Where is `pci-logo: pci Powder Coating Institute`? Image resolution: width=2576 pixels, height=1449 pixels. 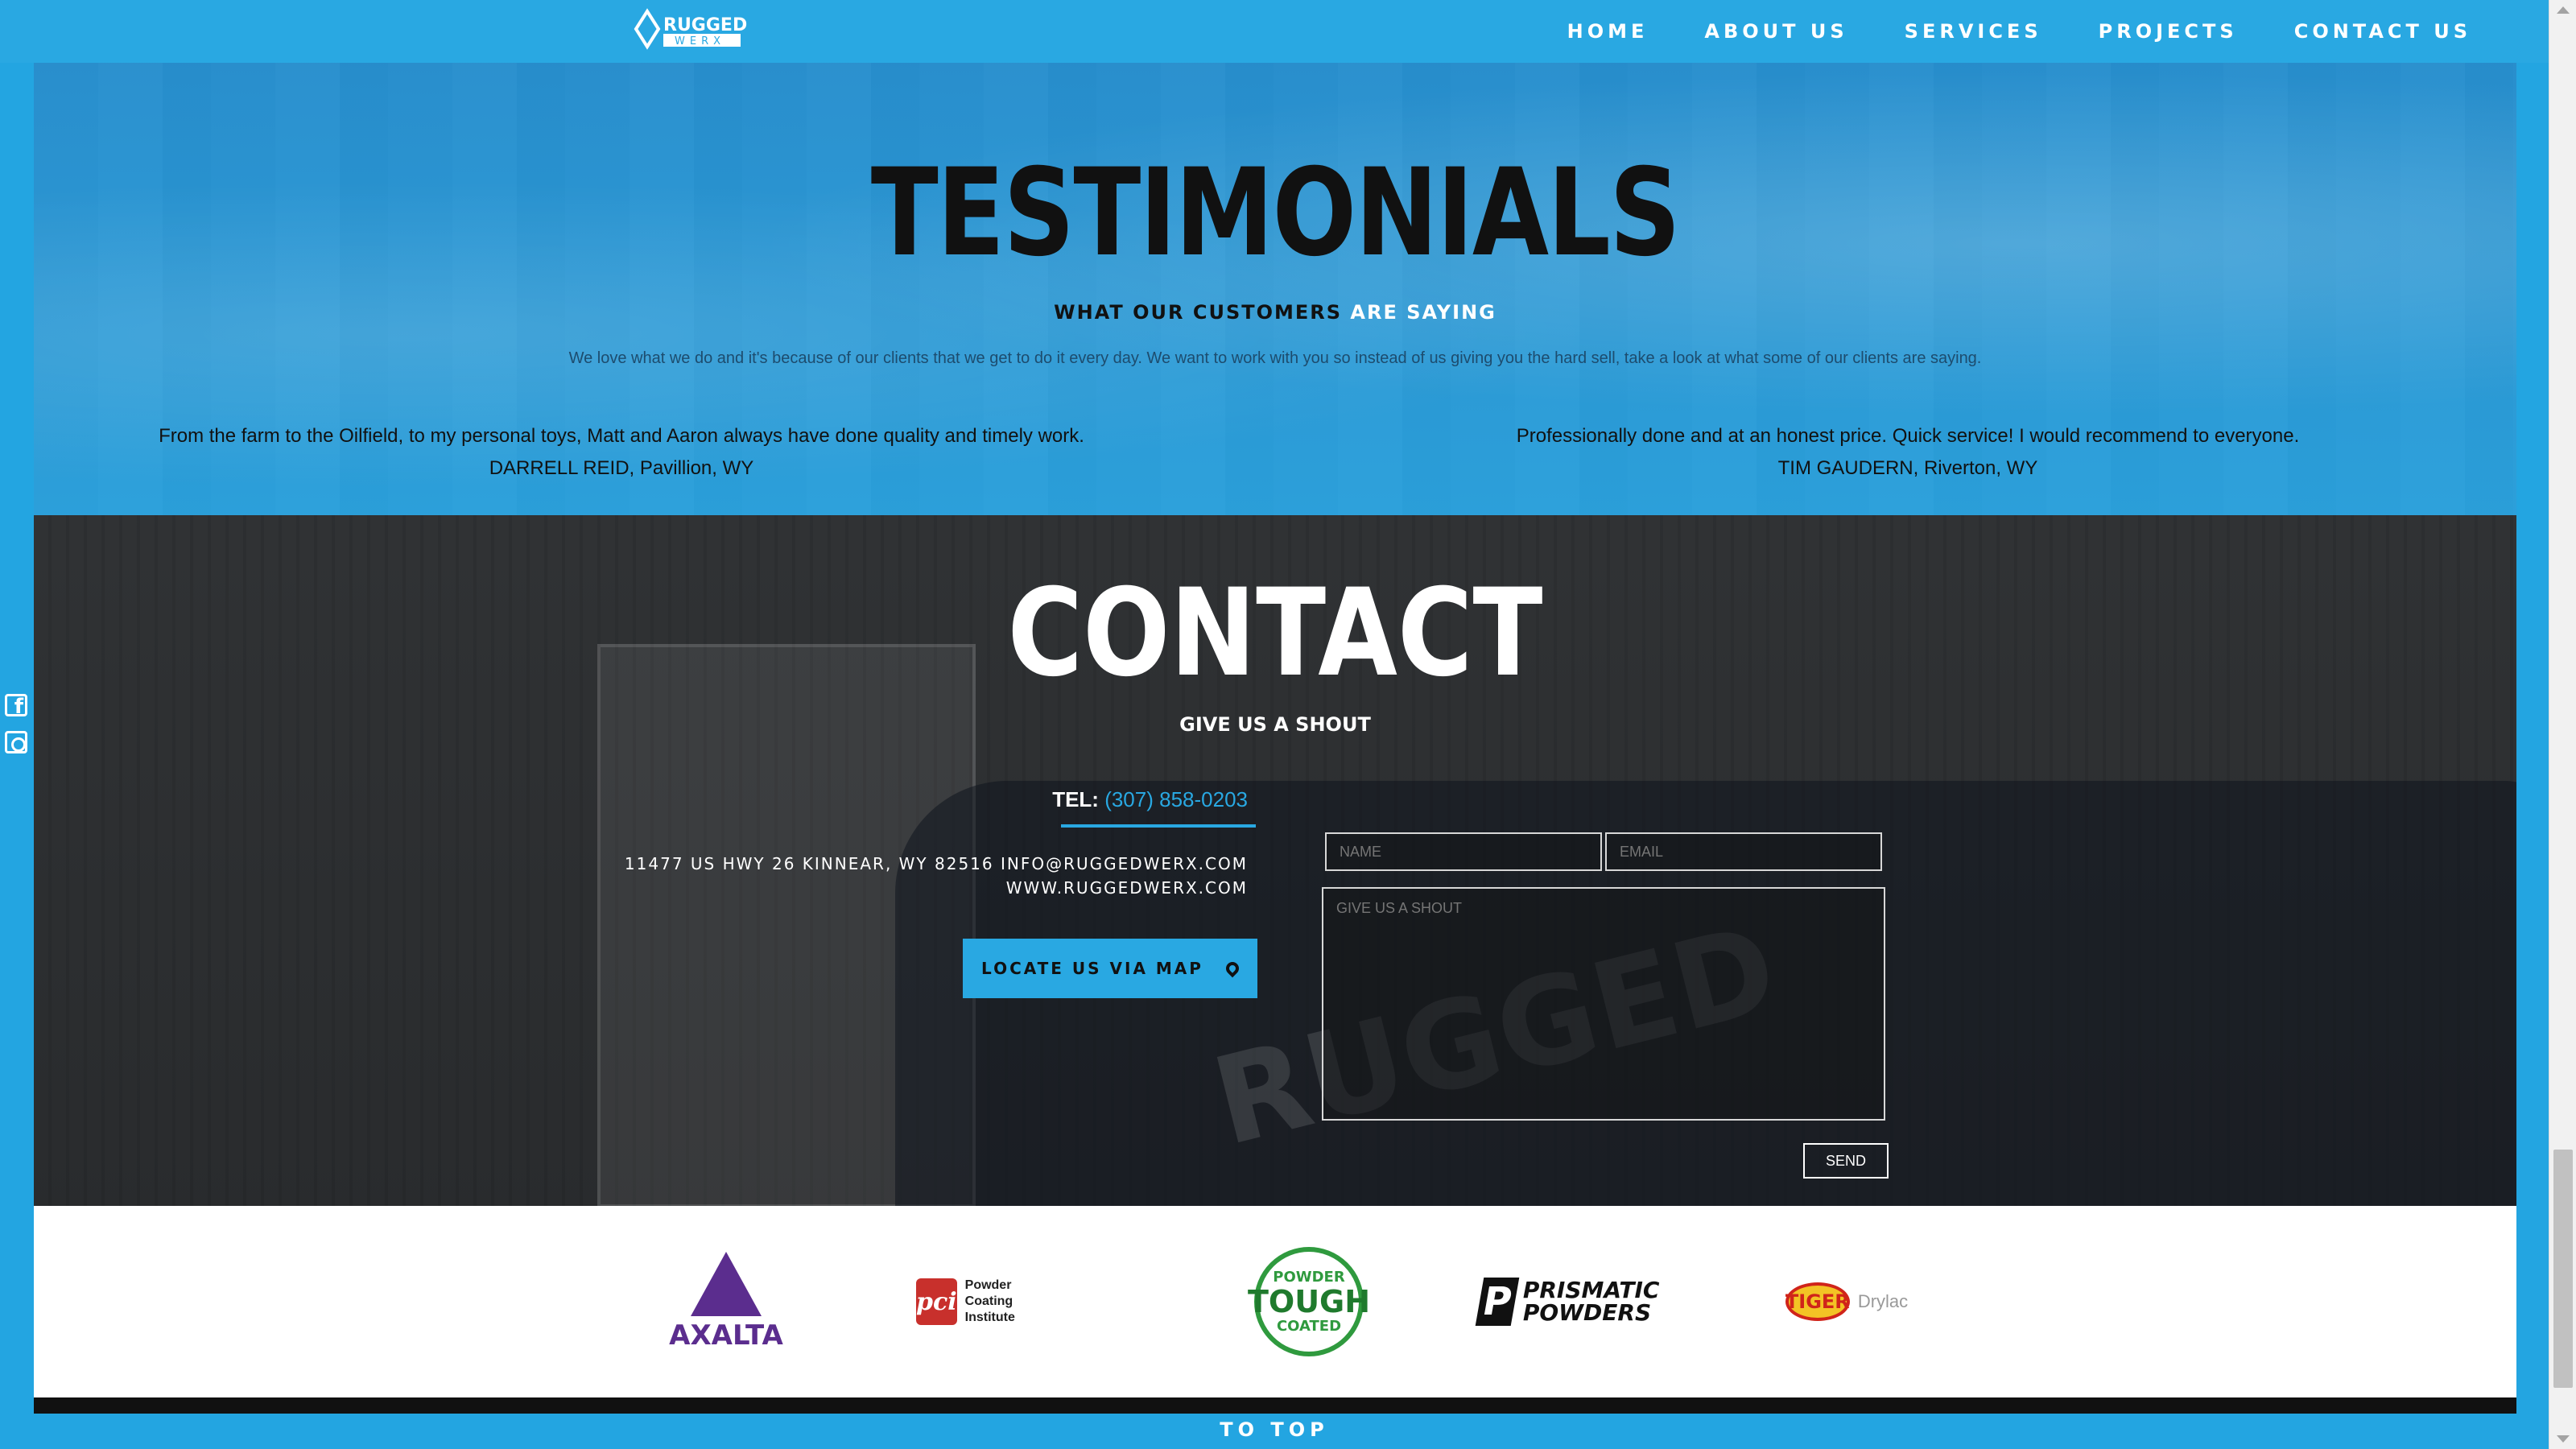 pci-logo: pci Powder Coating Institute is located at coordinates (980, 1301).